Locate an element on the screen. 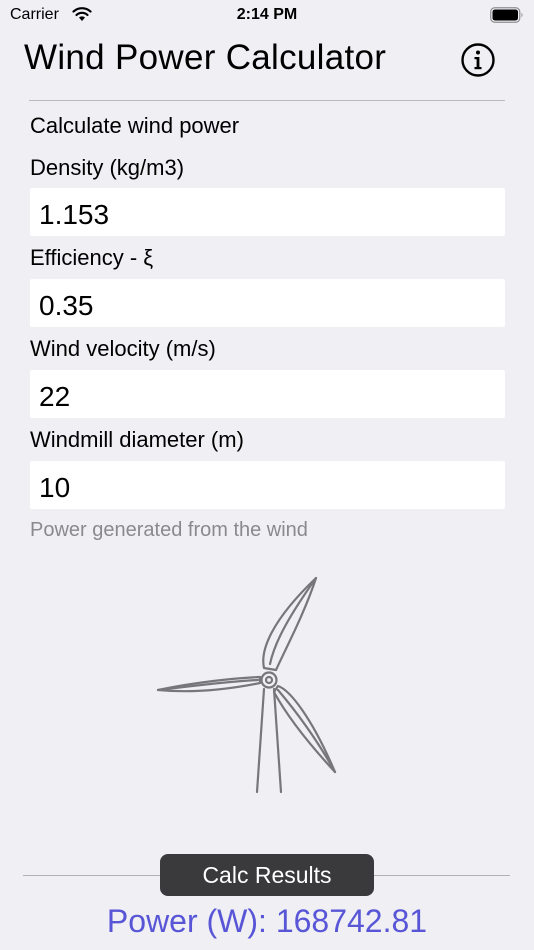  windmill-diameter-label: Windmill diameter (m) is located at coordinates (137, 439).